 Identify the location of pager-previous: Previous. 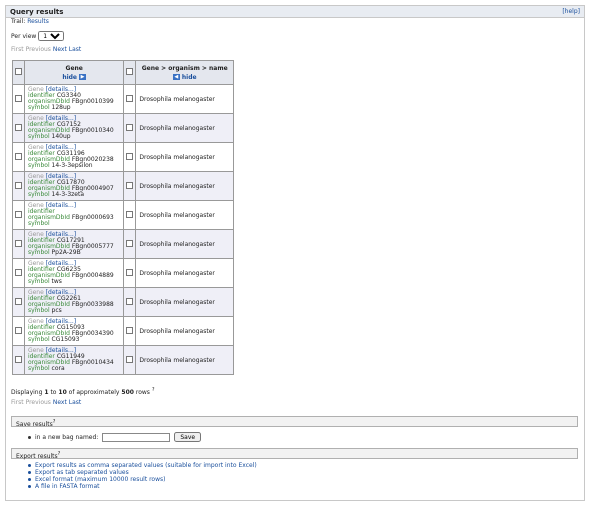
(38, 49).